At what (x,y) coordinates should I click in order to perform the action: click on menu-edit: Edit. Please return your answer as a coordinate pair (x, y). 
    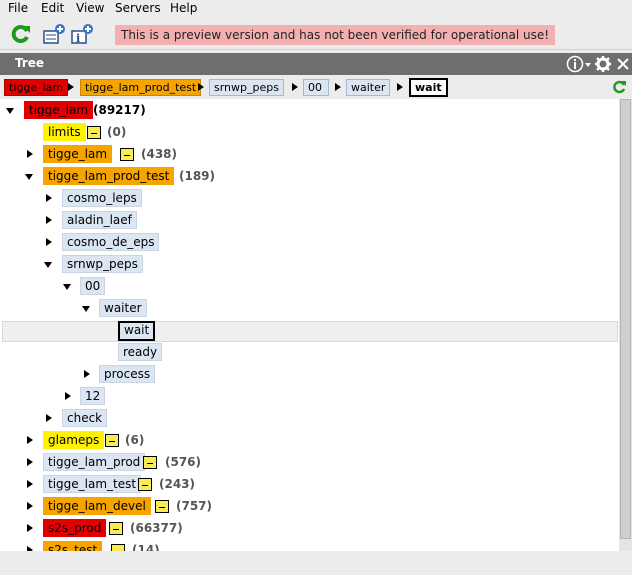
    Looking at the image, I should click on (52, 8).